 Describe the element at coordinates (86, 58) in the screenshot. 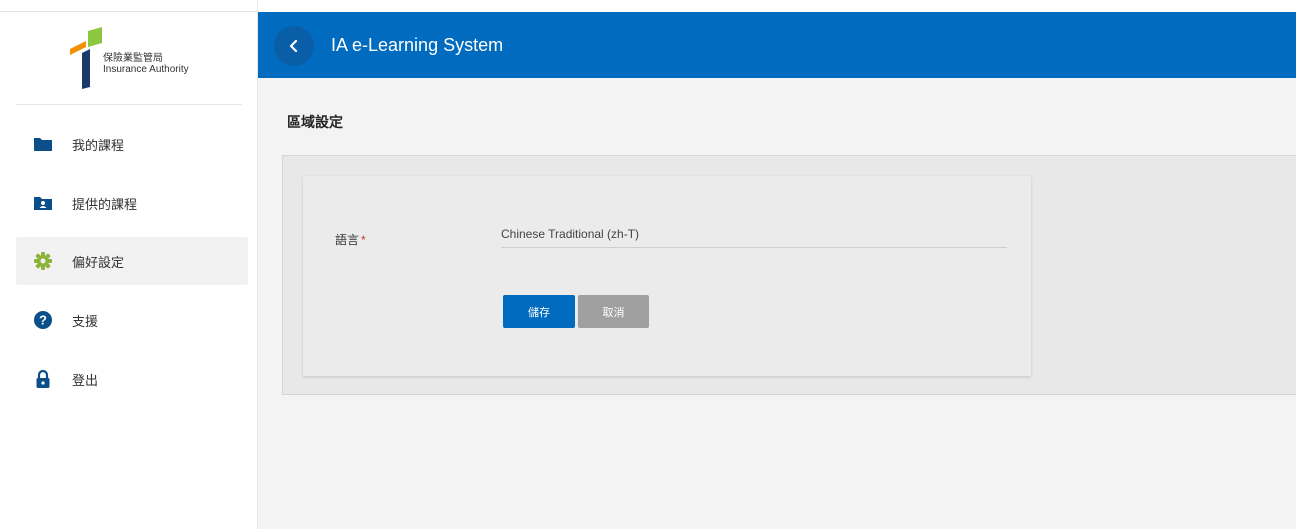

I see `logo-mark-icon` at that location.